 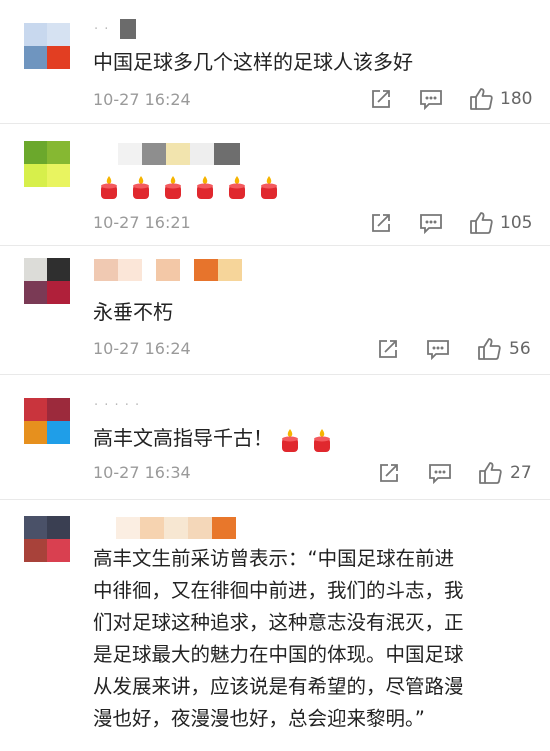 I want to click on comment-time: 10-27 16:21, so click(x=142, y=222).